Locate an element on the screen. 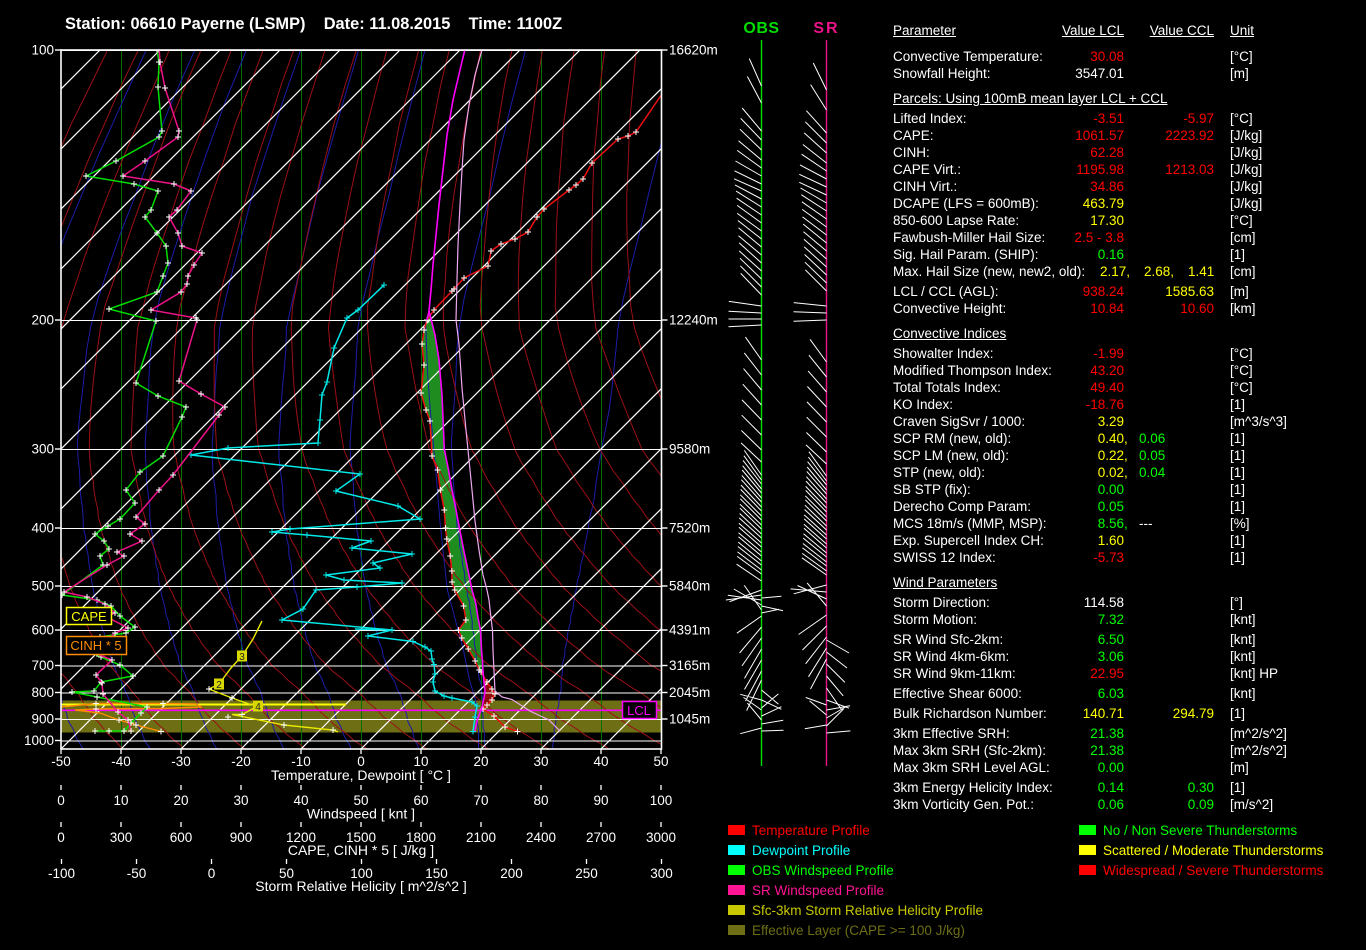 Image resolution: width=1366 pixels, height=950 pixels. svg-text: 250 is located at coordinates (586, 873).